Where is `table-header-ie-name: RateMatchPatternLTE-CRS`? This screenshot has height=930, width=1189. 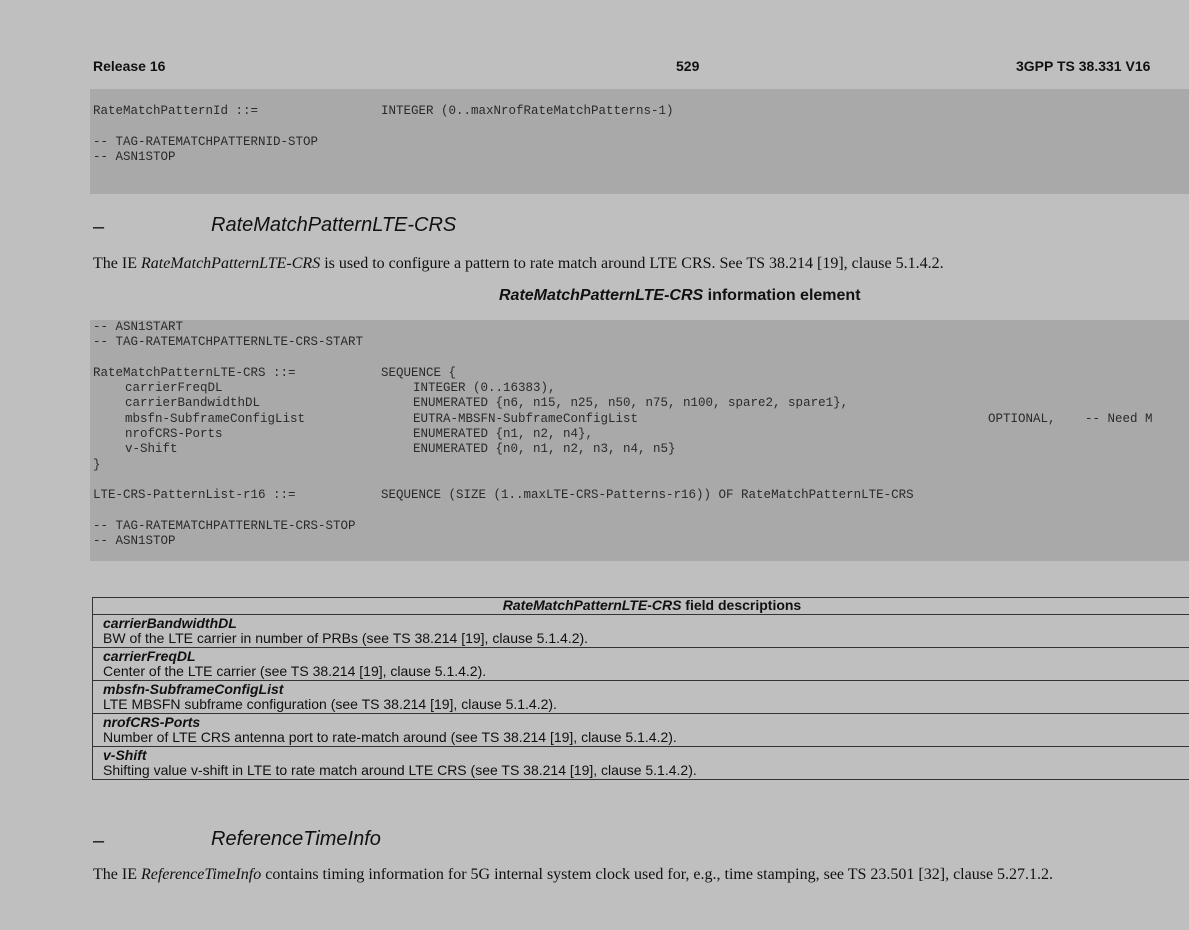 table-header-ie-name: RateMatchPatternLTE-CRS is located at coordinates (592, 605).